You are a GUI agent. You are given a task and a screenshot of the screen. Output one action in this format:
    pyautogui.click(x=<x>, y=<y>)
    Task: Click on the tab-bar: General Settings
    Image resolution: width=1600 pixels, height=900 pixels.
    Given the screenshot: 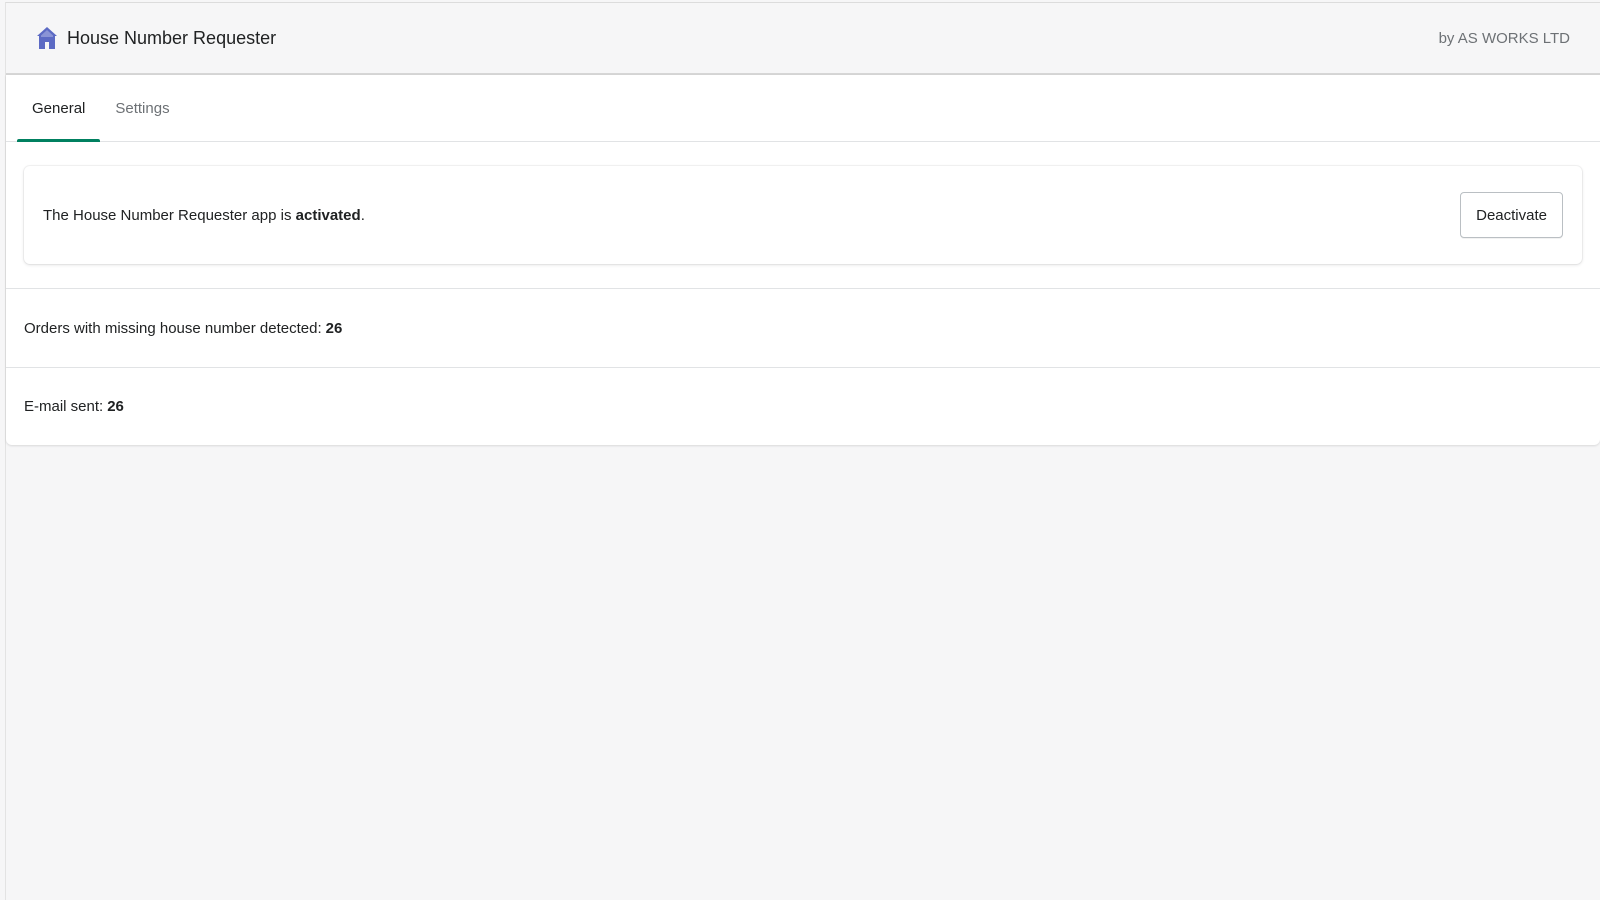 What is the action you would take?
    pyautogui.click(x=803, y=108)
    